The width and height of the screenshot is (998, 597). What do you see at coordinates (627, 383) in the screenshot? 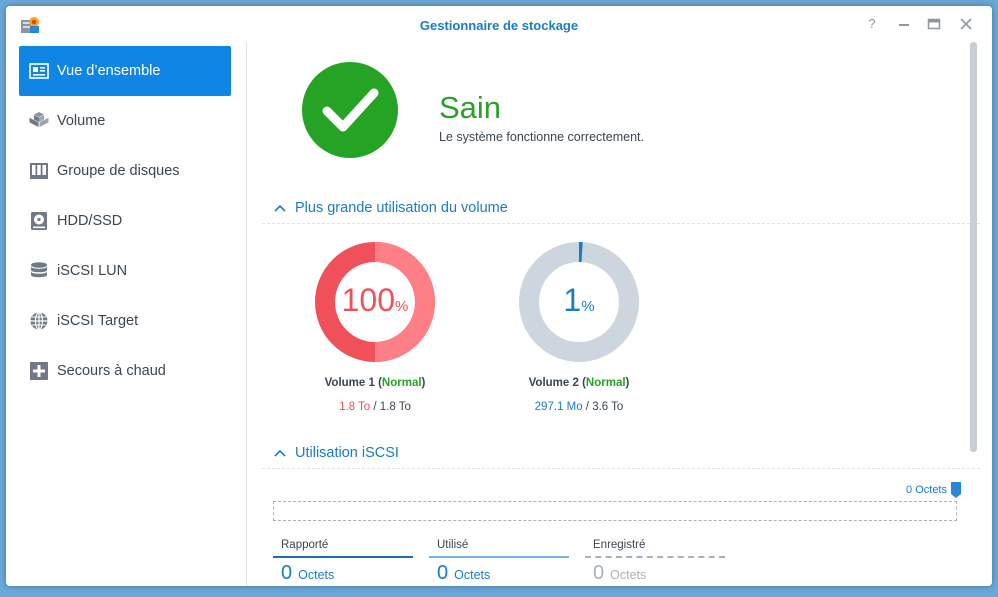
I see `volume-2-paren-close: )` at bounding box center [627, 383].